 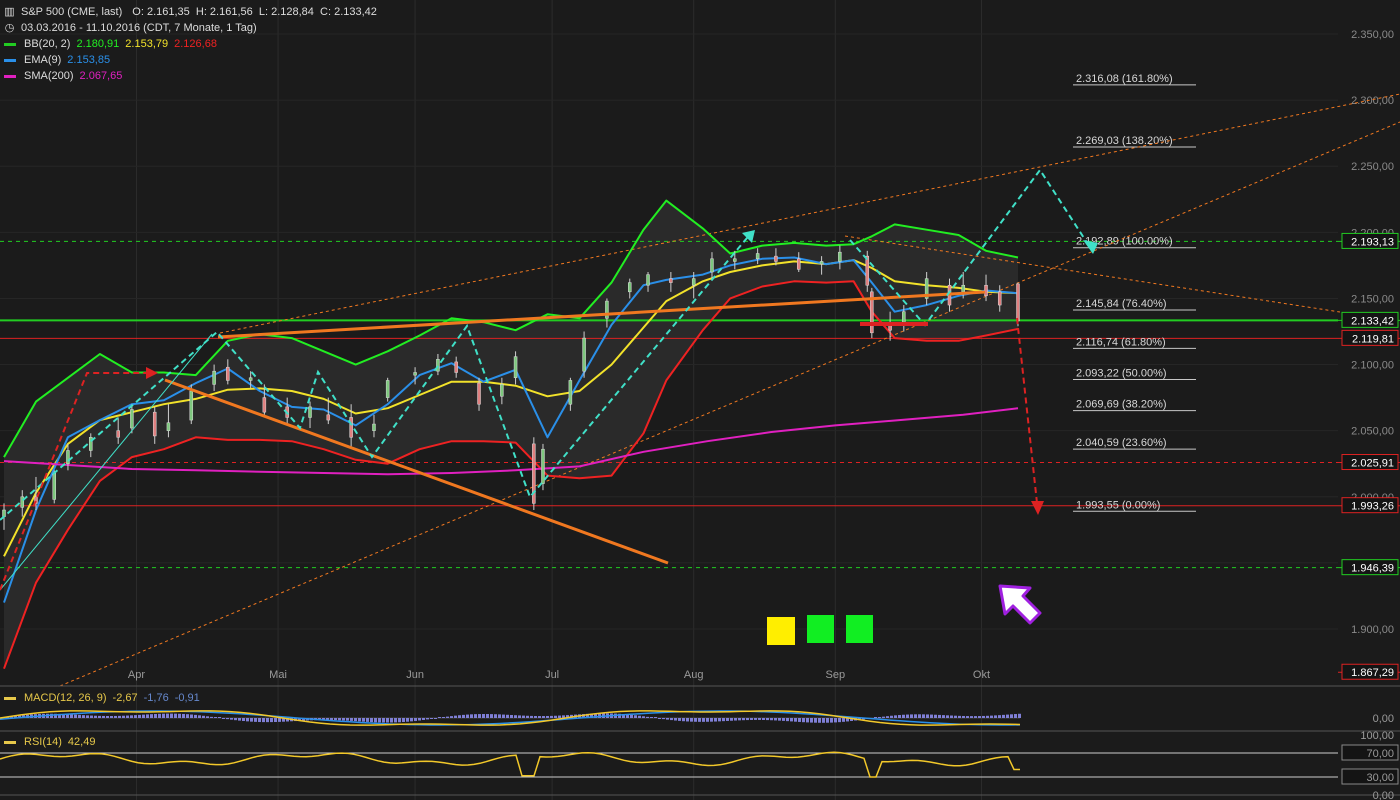 What do you see at coordinates (10, 742) in the screenshot?
I see `rsi-swatch` at bounding box center [10, 742].